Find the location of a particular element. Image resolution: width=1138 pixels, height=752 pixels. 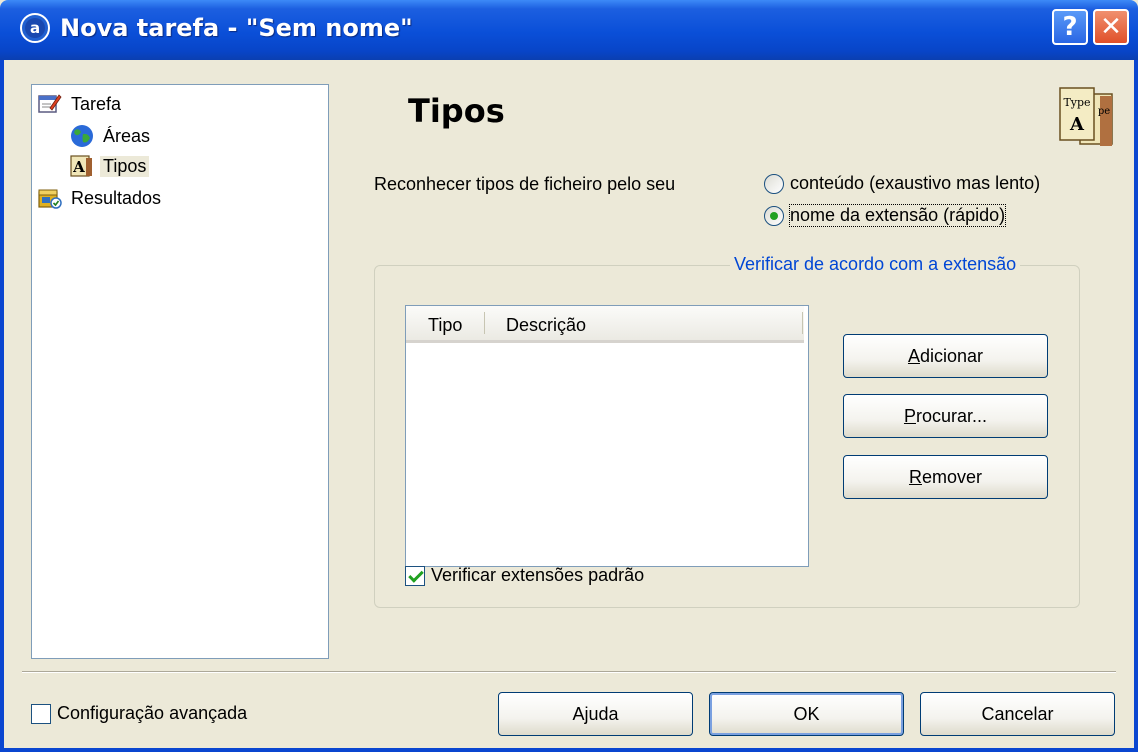

tree-item-label: Resultados is located at coordinates (116, 197).